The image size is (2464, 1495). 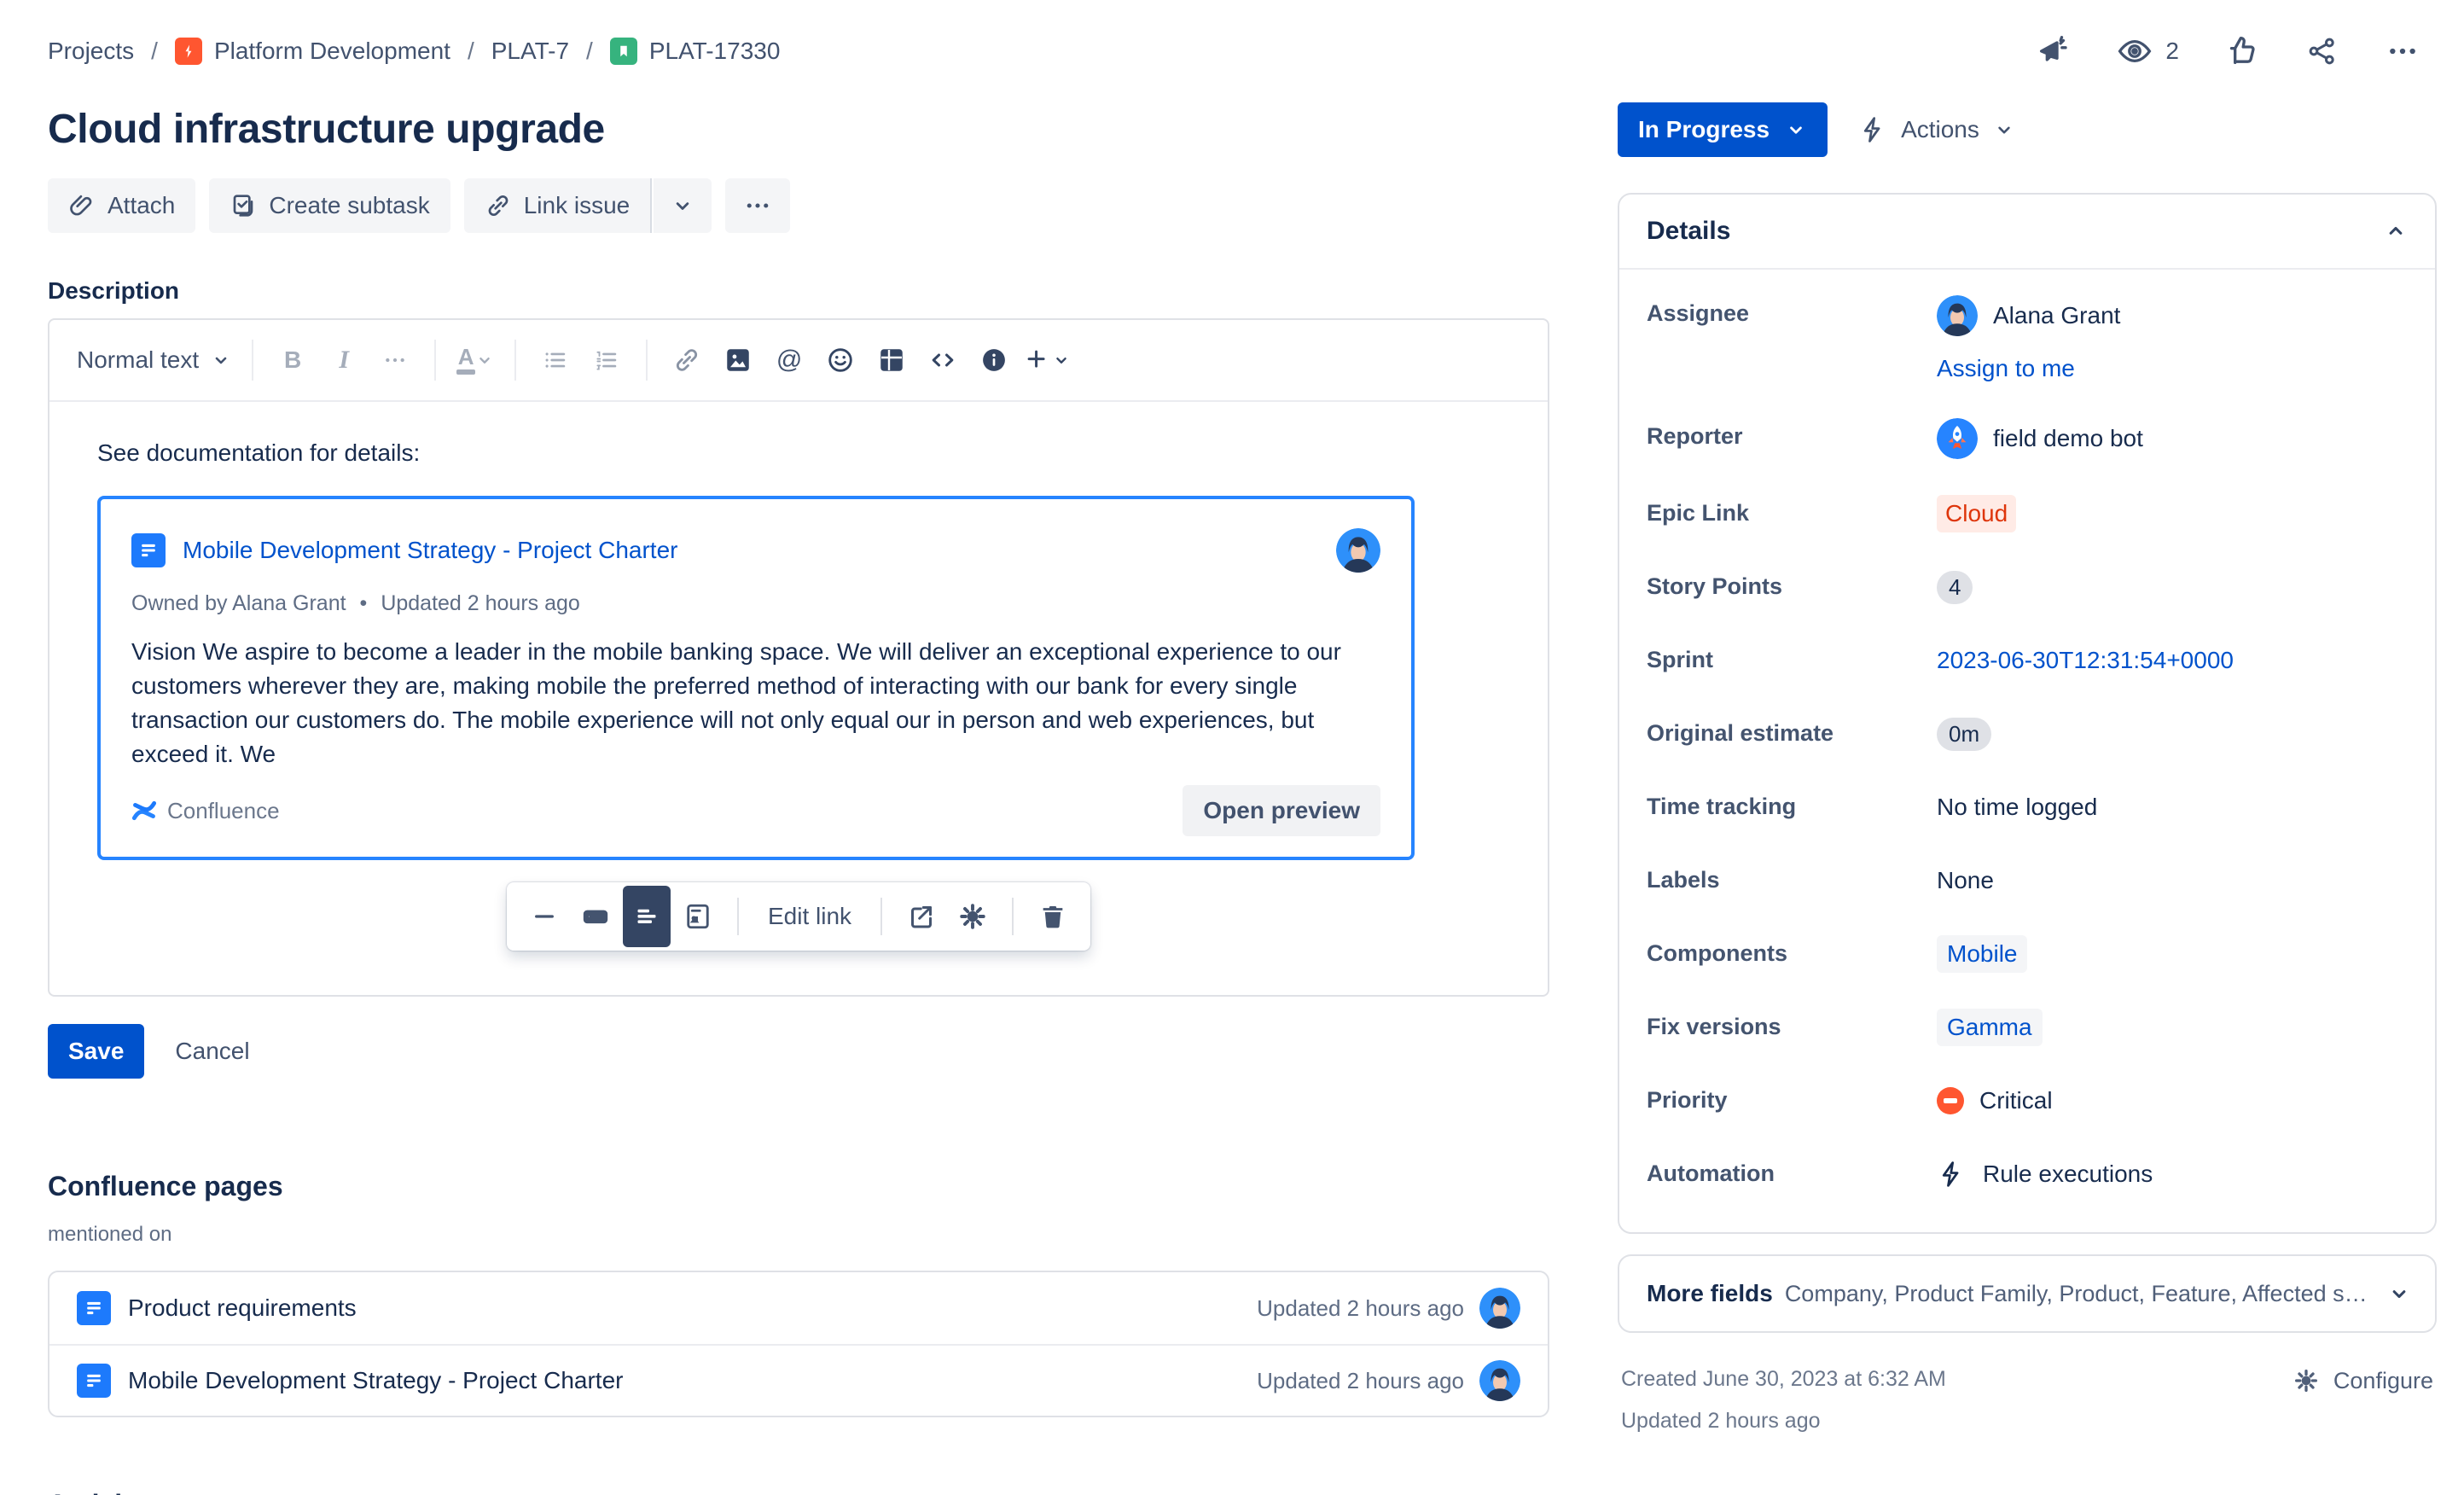 I want to click on issue-title: Cloud infrastructure upgrade, so click(x=798, y=129).